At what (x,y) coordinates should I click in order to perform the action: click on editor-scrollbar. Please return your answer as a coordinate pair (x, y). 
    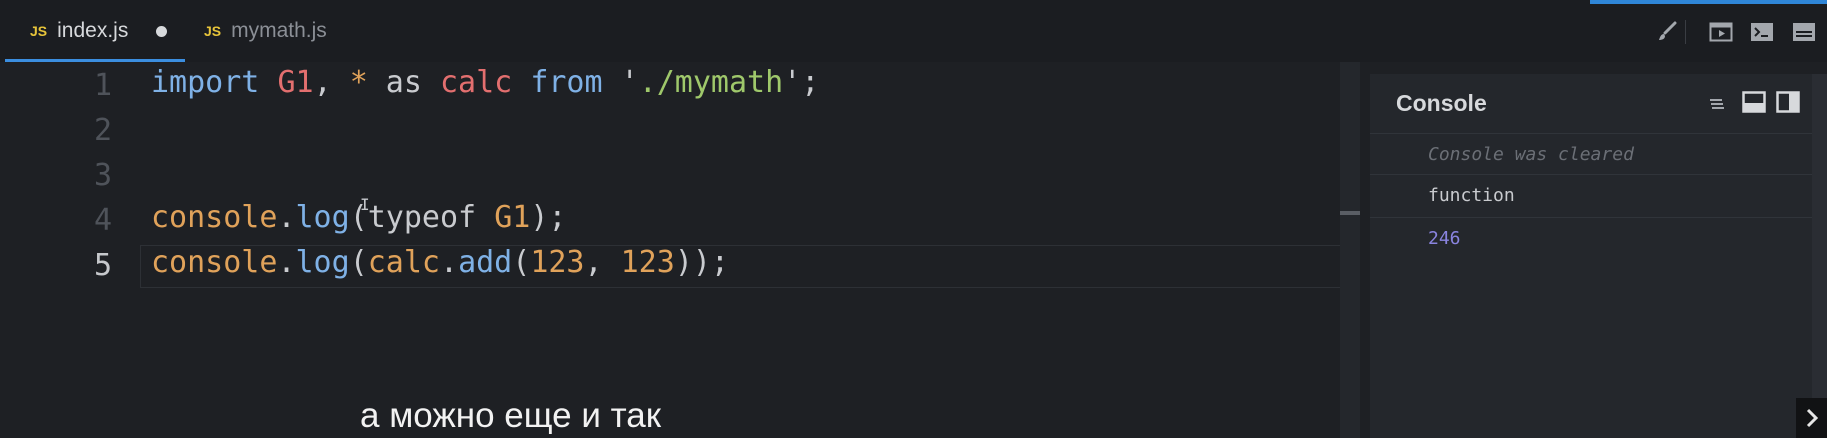
    Looking at the image, I should click on (1350, 250).